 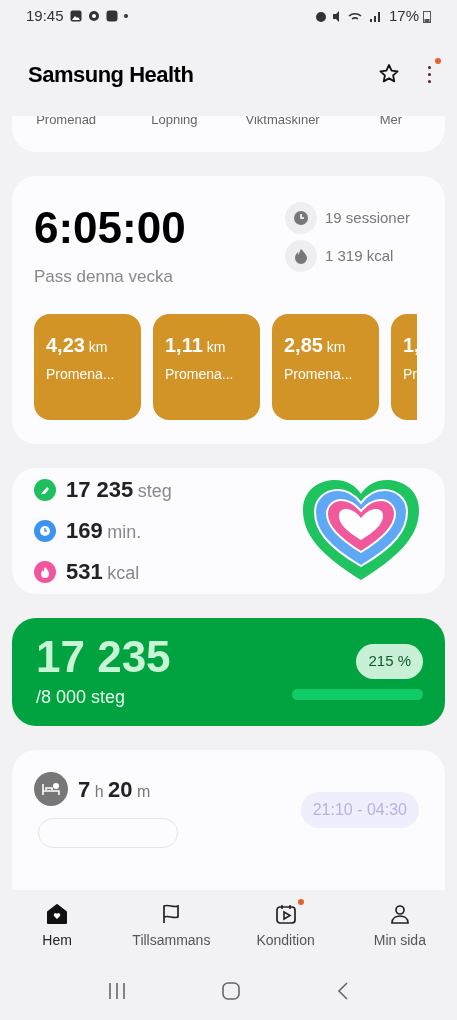 What do you see at coordinates (57, 913) in the screenshot?
I see `home-heart-icon` at bounding box center [57, 913].